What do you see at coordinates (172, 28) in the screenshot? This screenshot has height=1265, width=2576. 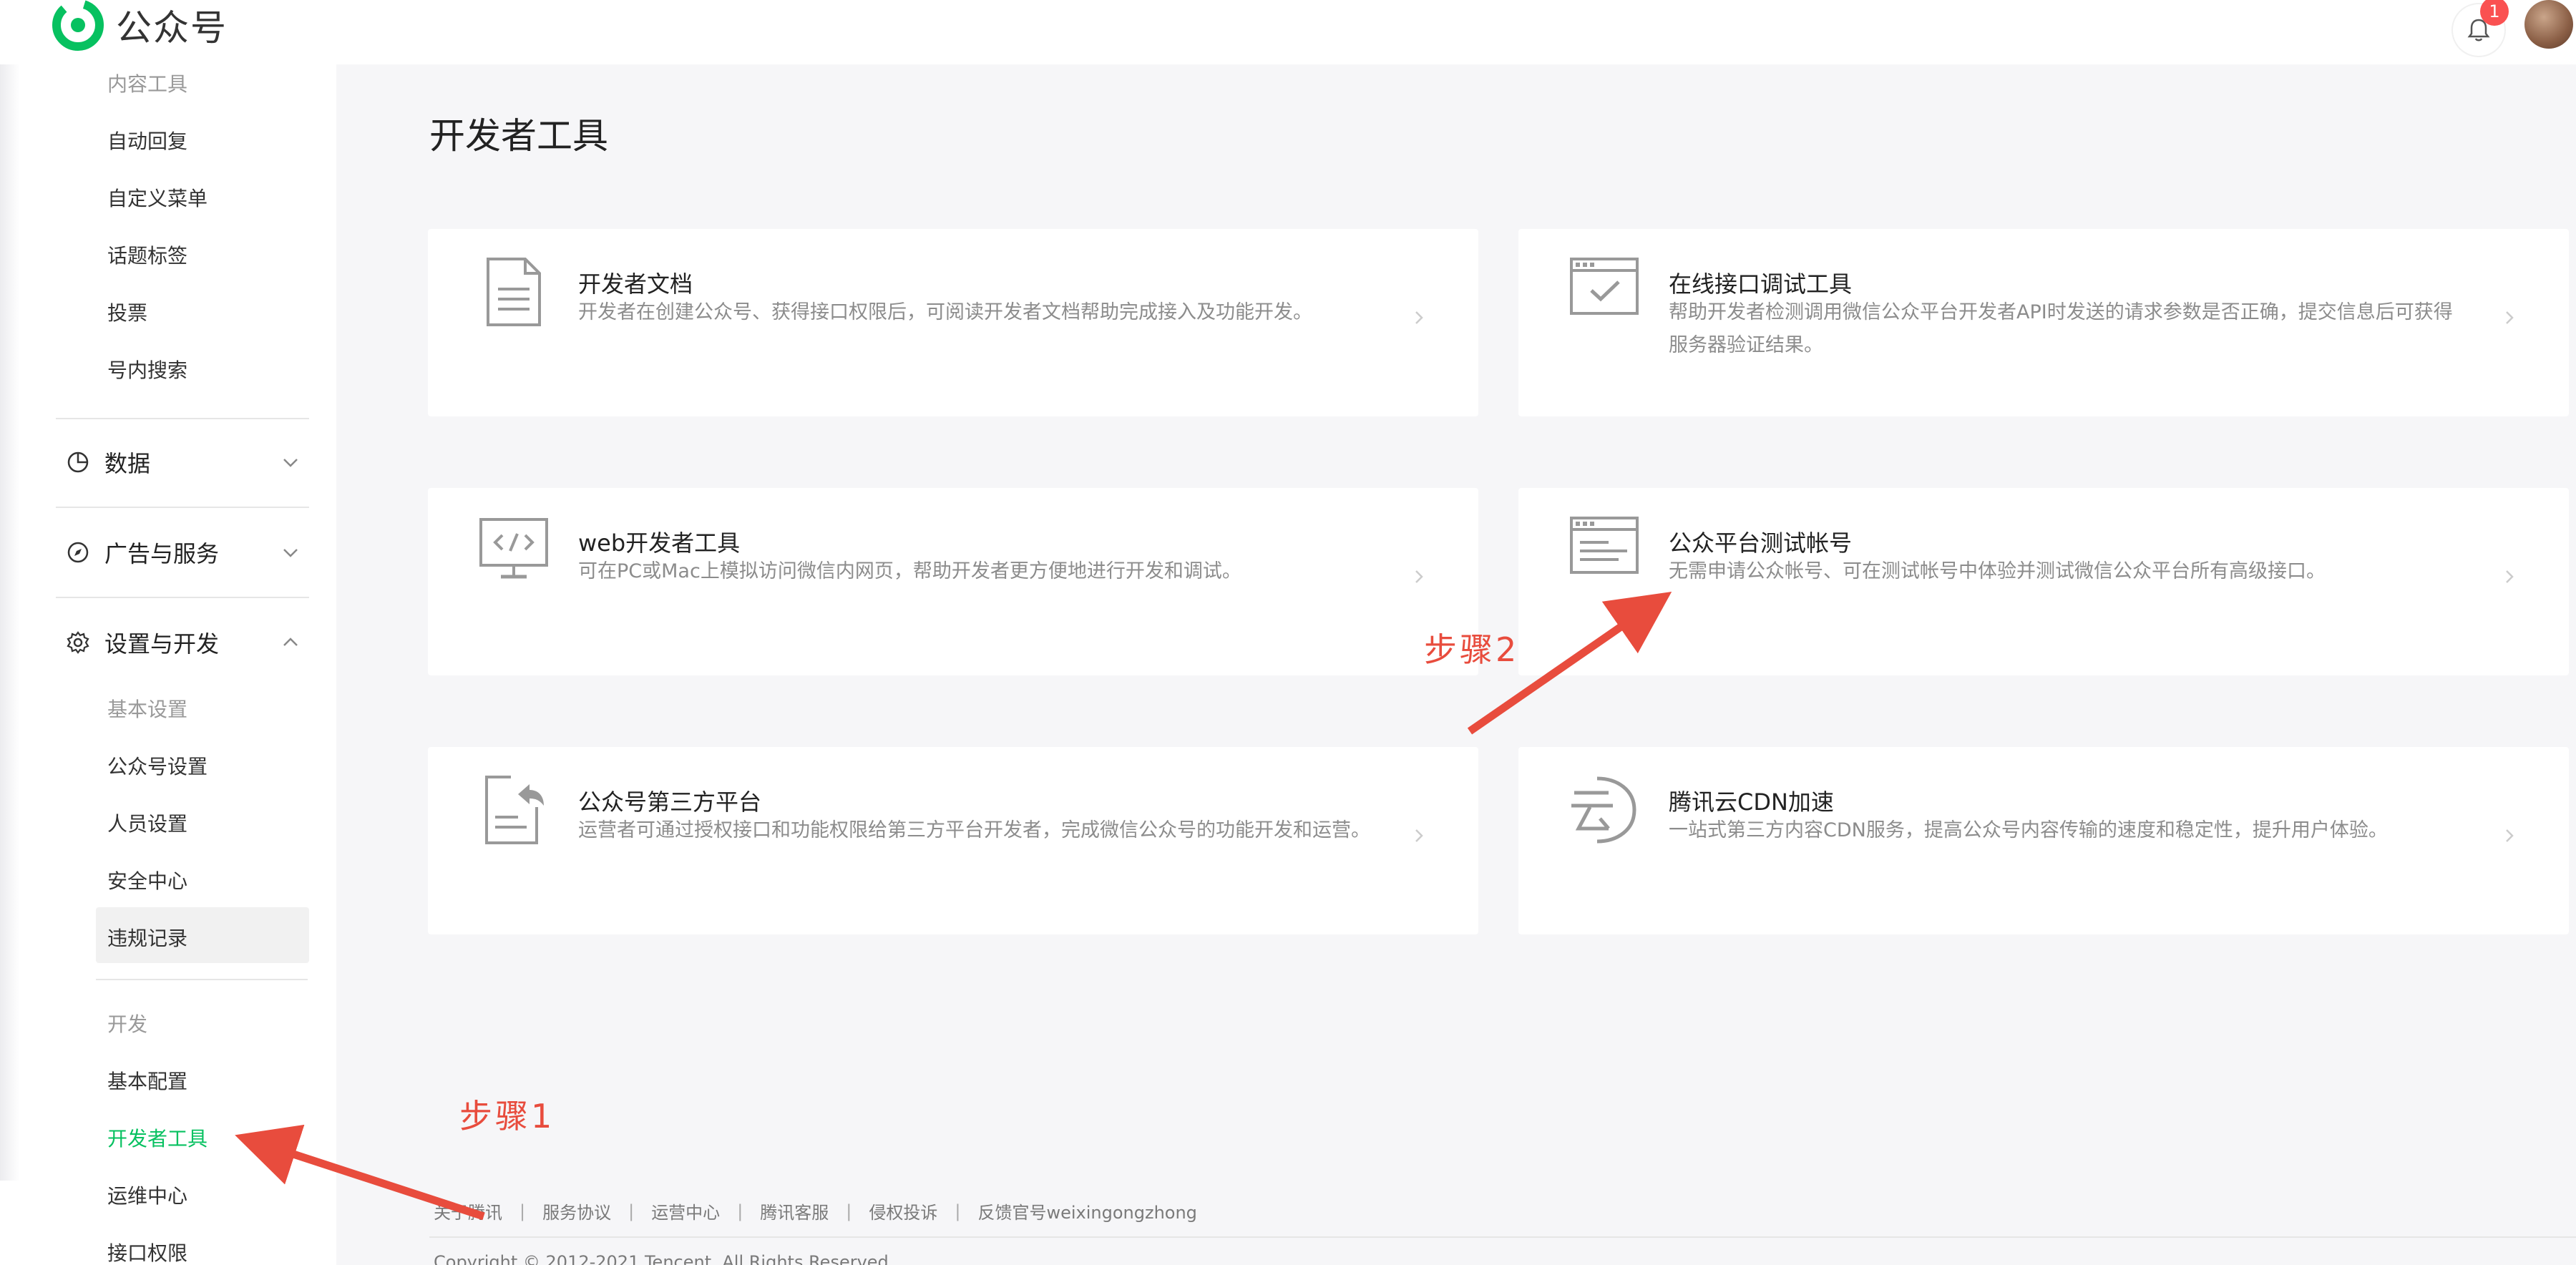 I see `app-name: 公众号` at bounding box center [172, 28].